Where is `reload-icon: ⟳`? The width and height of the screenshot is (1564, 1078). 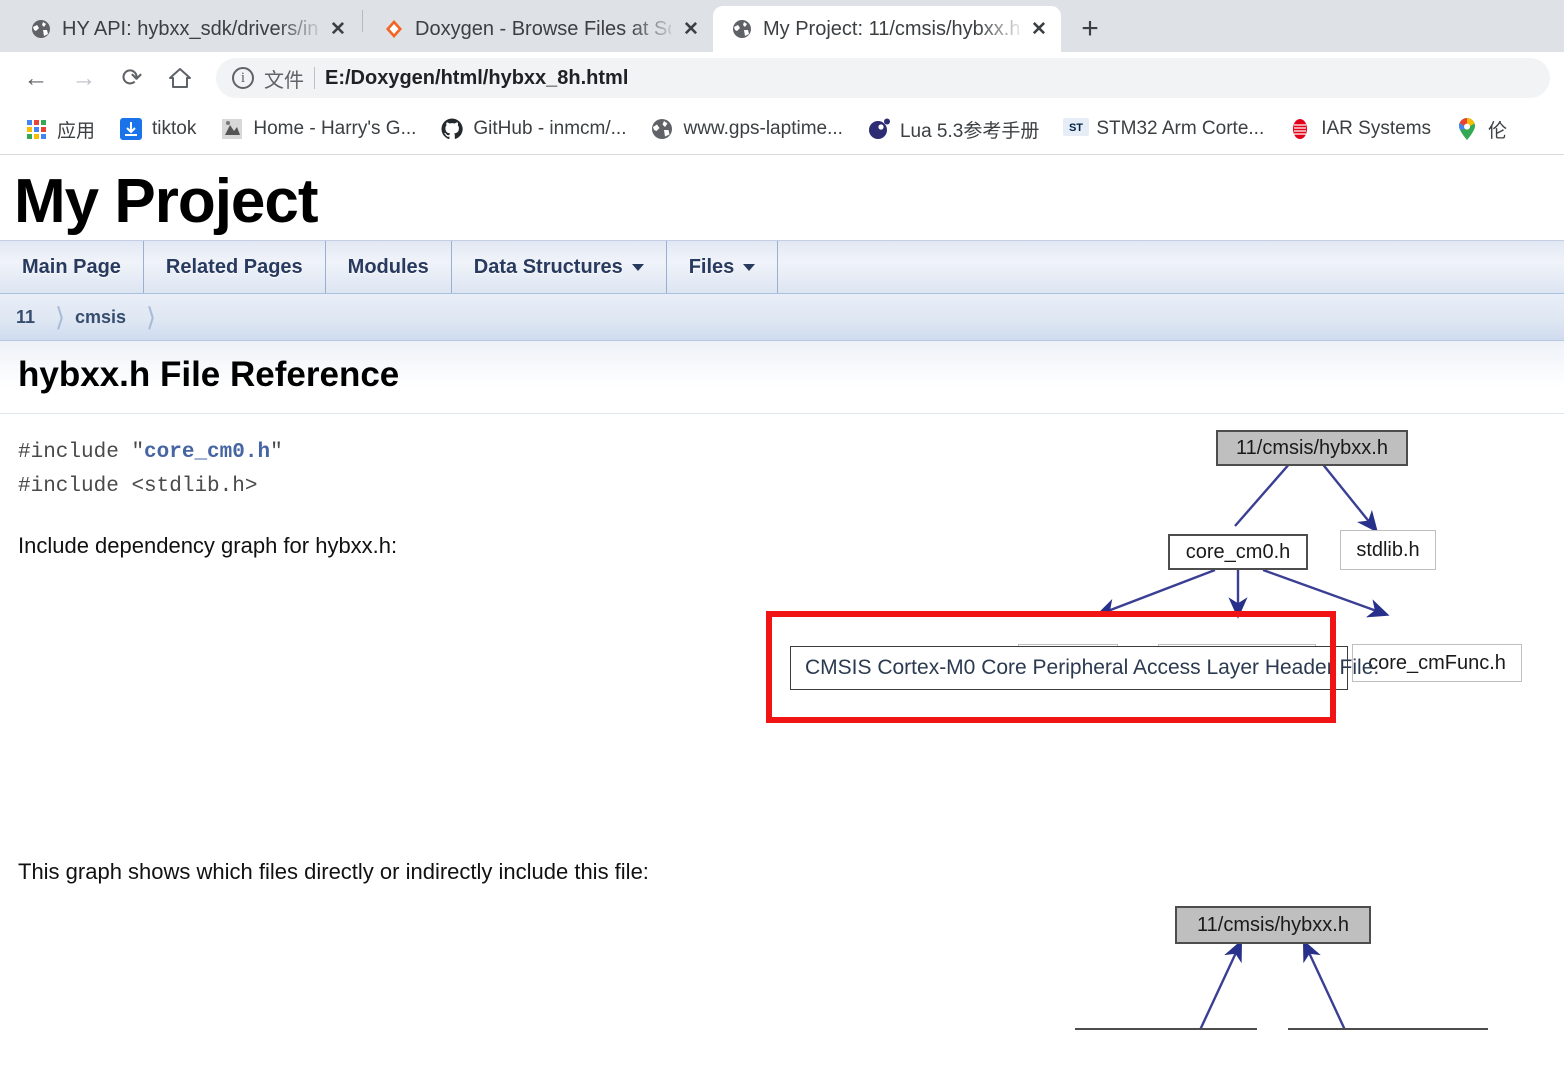 reload-icon: ⟳ is located at coordinates (132, 78).